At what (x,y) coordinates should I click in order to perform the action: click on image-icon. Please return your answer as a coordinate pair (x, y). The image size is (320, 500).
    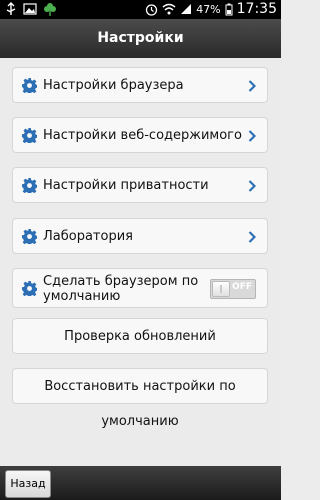
    Looking at the image, I should click on (30, 9).